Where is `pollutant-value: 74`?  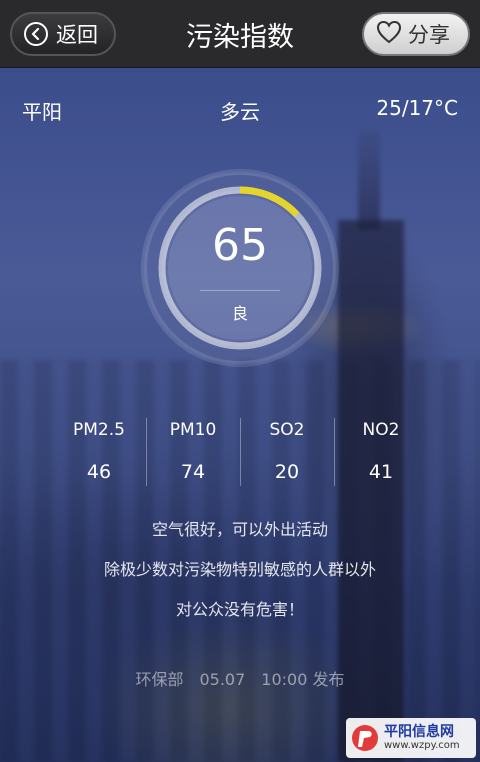 pollutant-value: 74 is located at coordinates (193, 472).